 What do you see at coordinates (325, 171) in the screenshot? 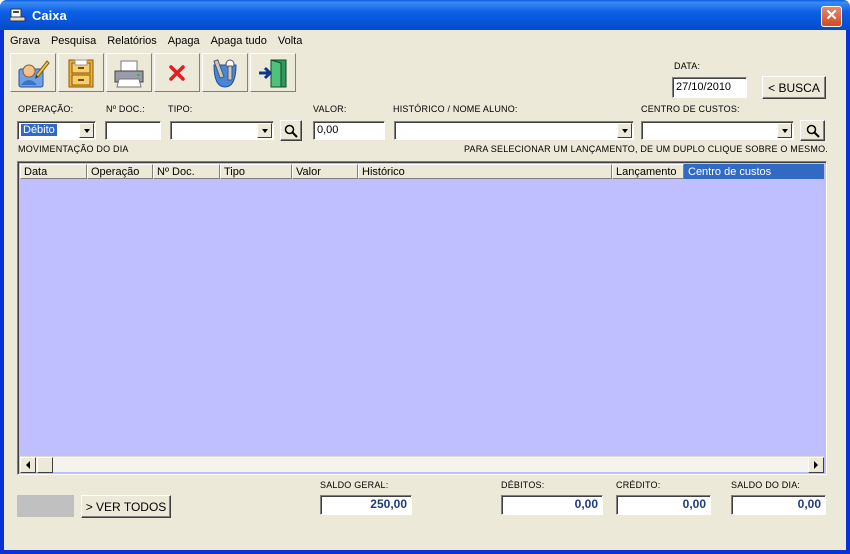
I see `column-header-valor: Valor` at bounding box center [325, 171].